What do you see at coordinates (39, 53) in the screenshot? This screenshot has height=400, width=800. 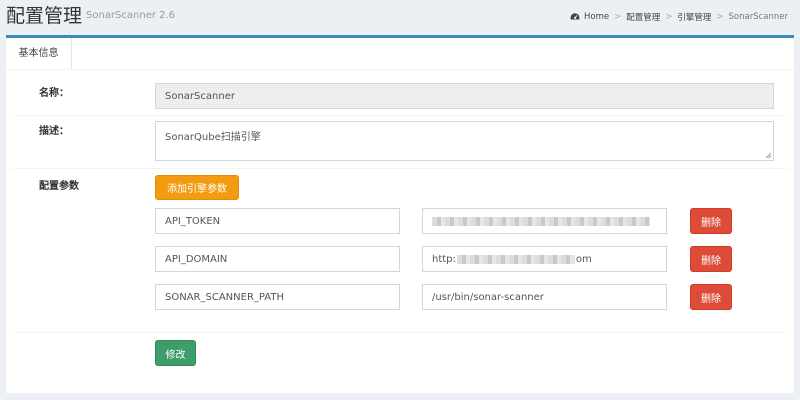 I see `tab-basic-info: 基本信息` at bounding box center [39, 53].